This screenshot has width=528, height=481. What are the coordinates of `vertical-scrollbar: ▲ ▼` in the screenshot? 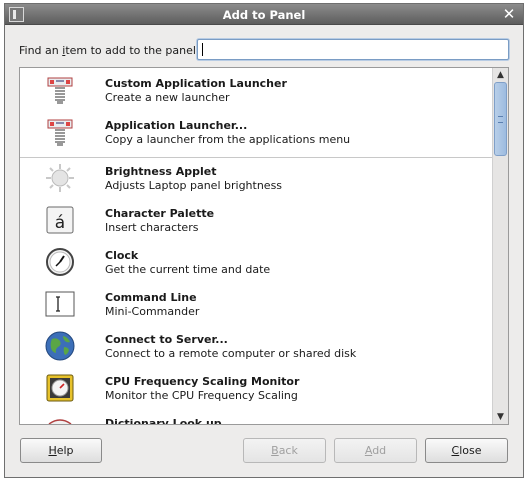 It's located at (500, 246).